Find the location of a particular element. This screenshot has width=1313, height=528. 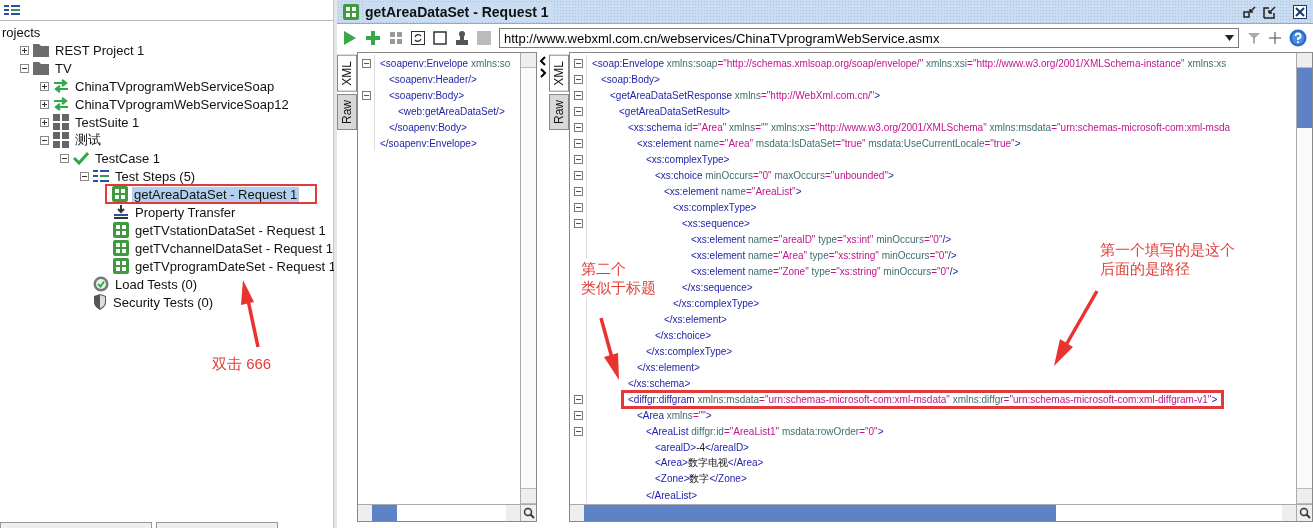

tree-item: getTVstationDataSet - Request 1 is located at coordinates (230, 230).